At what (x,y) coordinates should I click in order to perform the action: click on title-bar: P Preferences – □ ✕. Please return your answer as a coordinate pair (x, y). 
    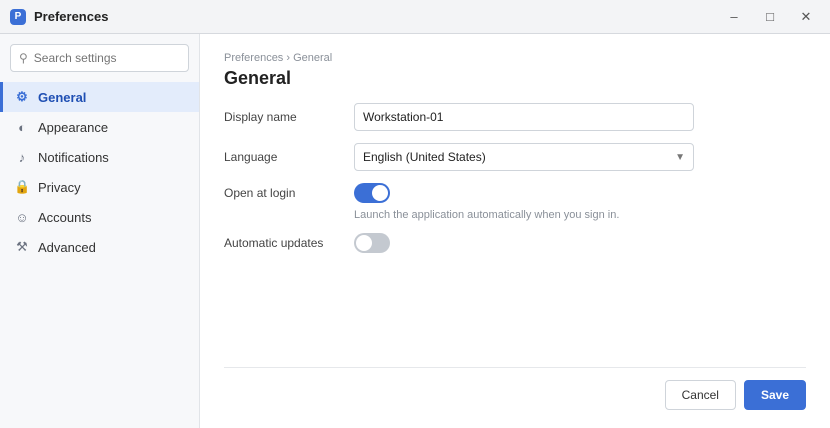
    Looking at the image, I should click on (415, 17).